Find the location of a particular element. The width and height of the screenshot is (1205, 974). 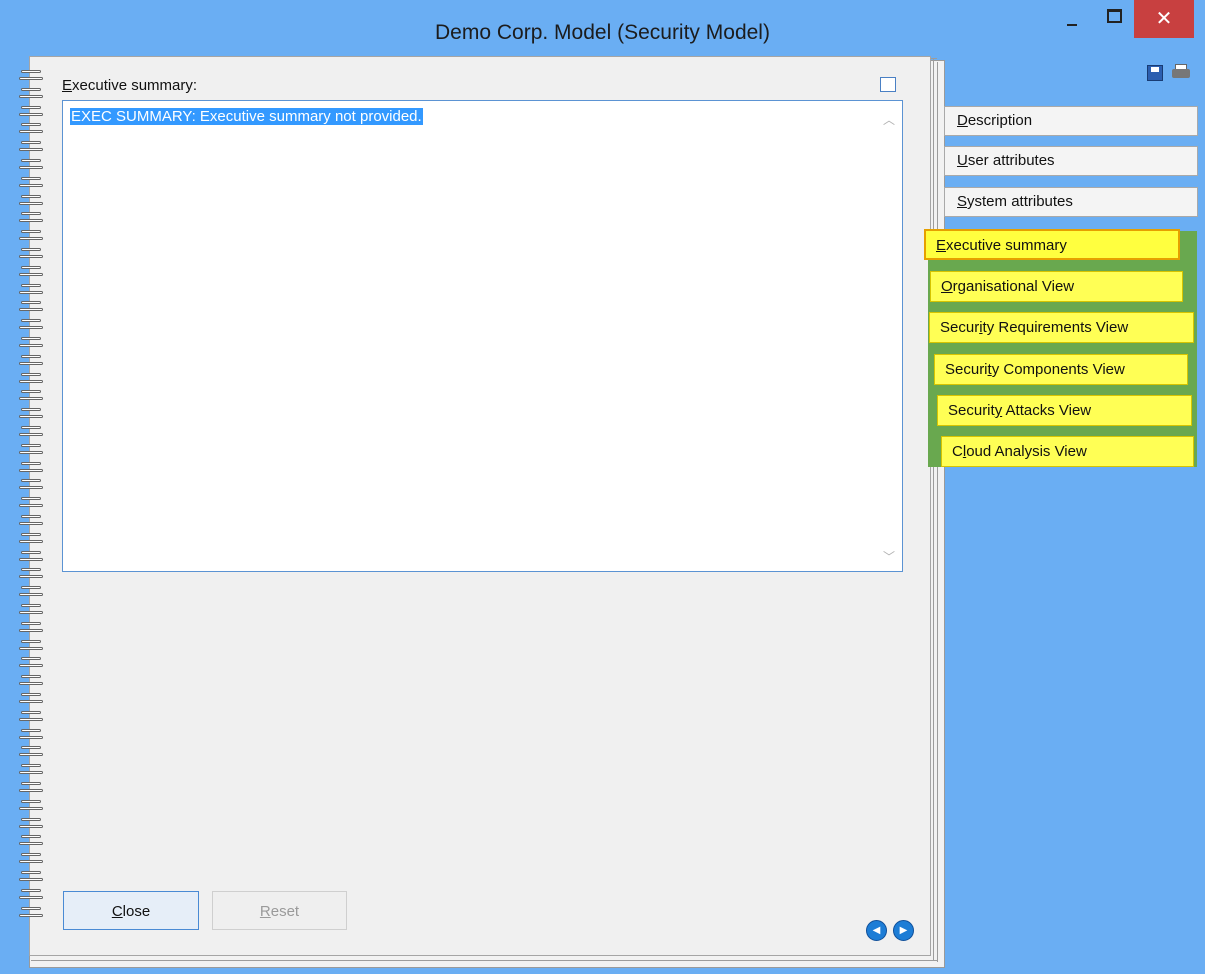

previous-page-icon: ◀ is located at coordinates (876, 930).